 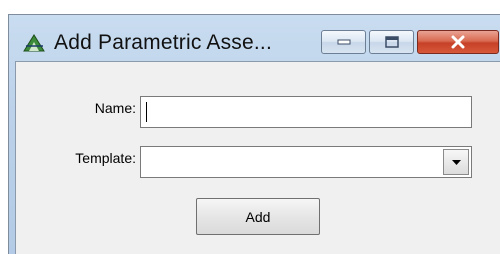 I want to click on app-icon, so click(x=34, y=43).